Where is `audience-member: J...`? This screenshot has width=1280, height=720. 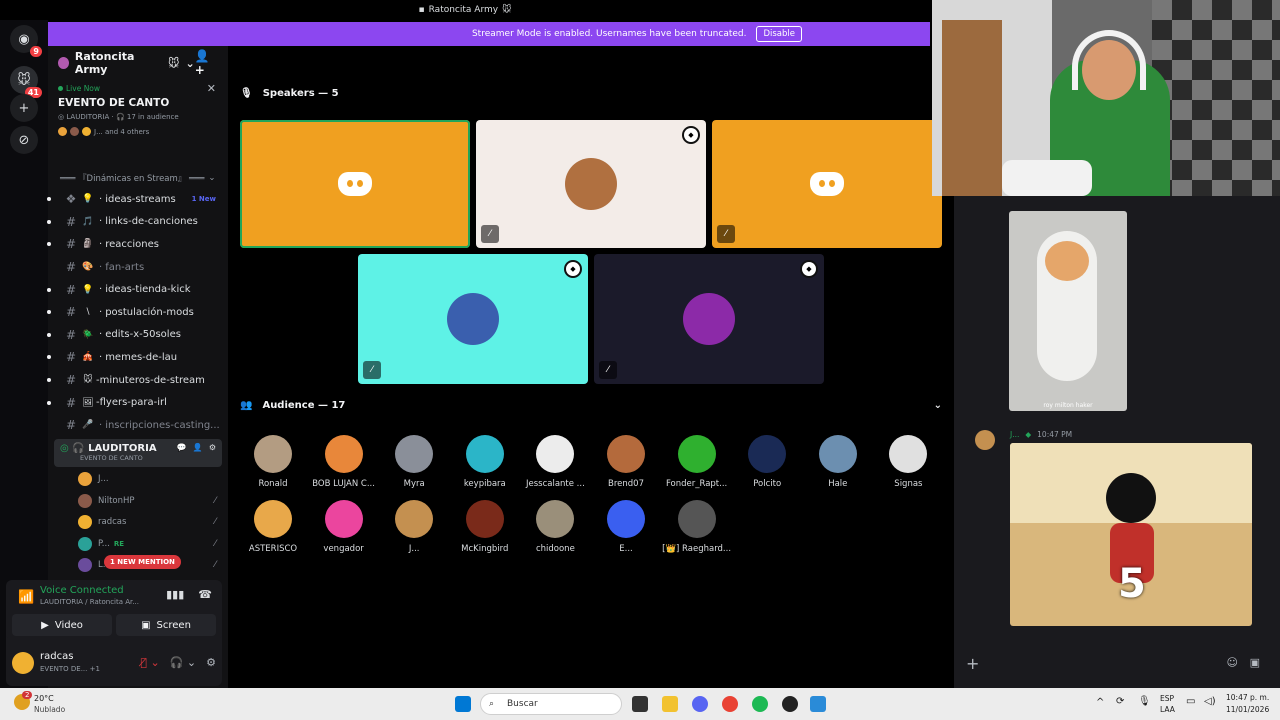
audience-member: J... is located at coordinates (414, 527).